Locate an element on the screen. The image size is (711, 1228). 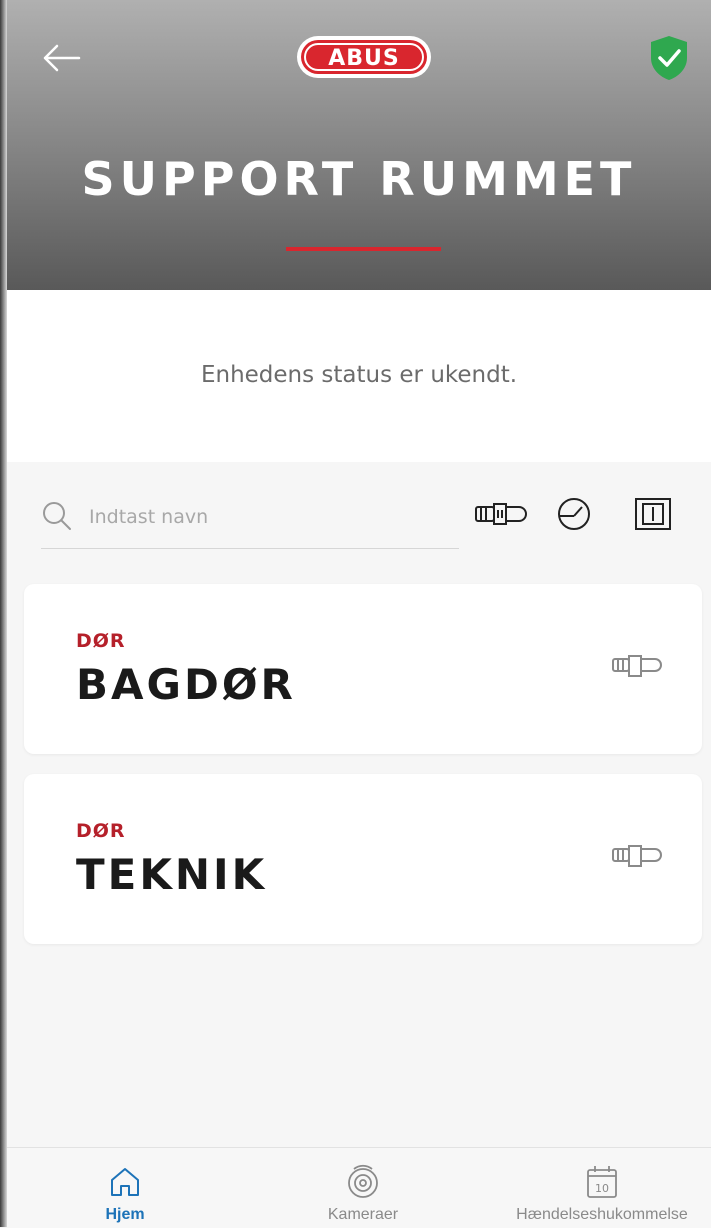
door-frame-icon is located at coordinates (653, 514).